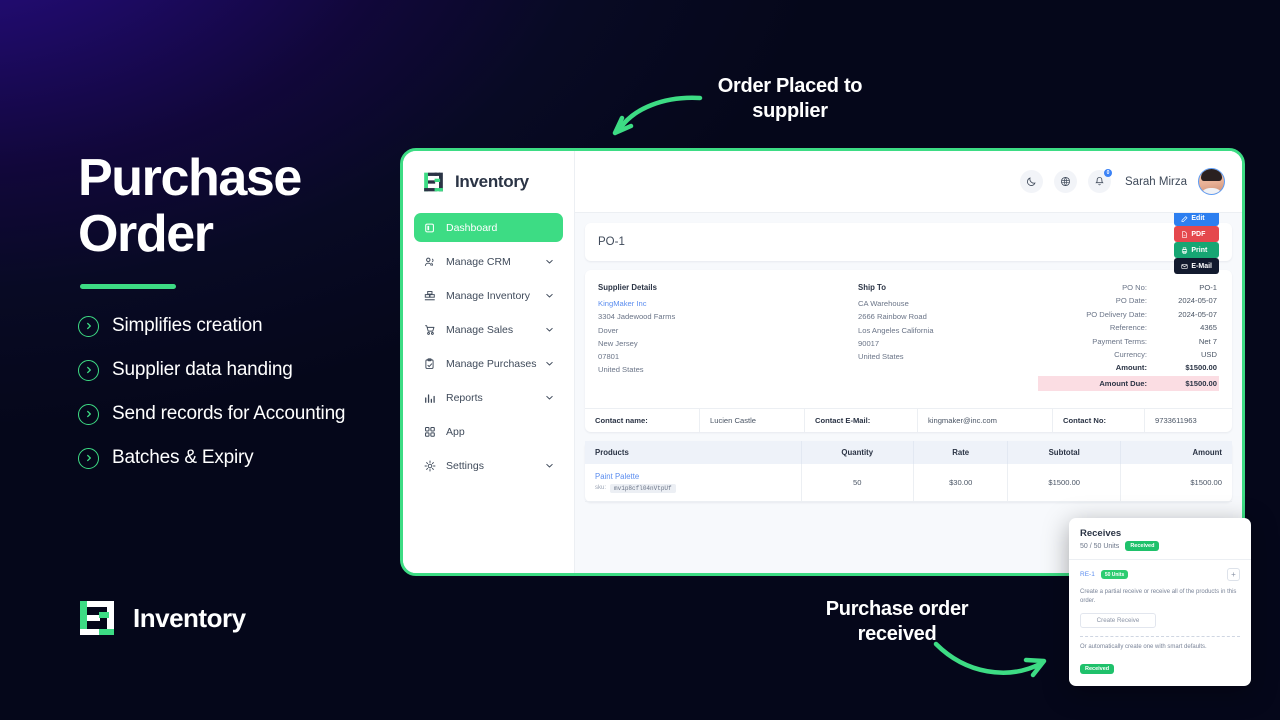  Describe the element at coordinates (627, 287) in the screenshot. I see `supplier-heading: Supplier Details` at that location.